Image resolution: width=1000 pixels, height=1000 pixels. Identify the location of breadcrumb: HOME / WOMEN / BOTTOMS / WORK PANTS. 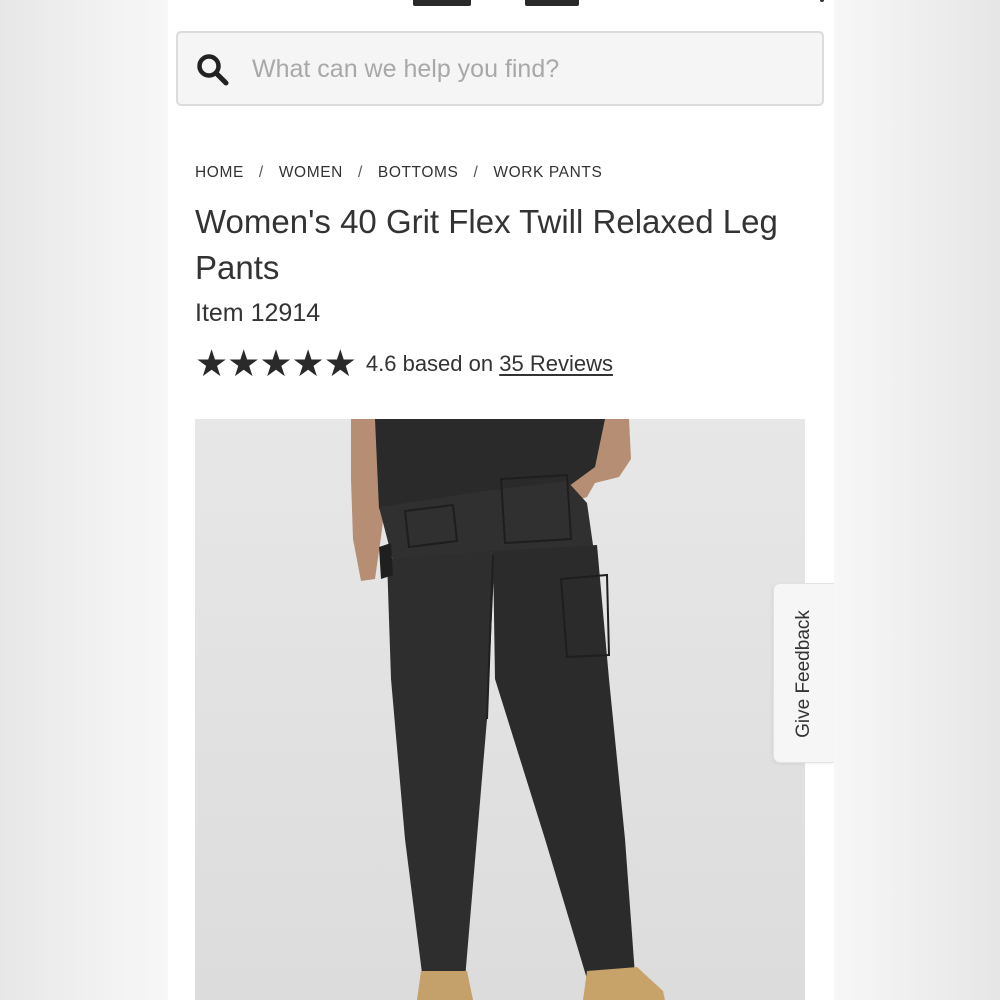
(398, 173).